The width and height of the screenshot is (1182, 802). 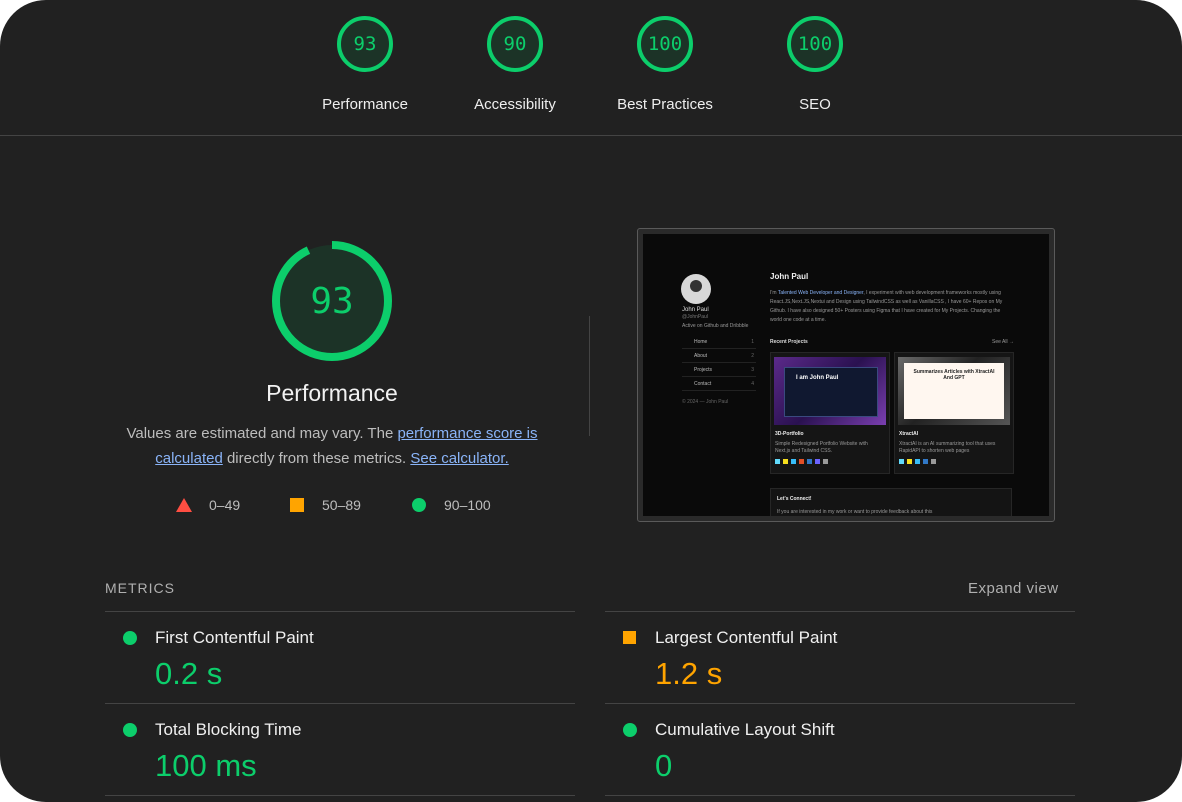 I want to click on nav-key: 1, so click(x=752, y=342).